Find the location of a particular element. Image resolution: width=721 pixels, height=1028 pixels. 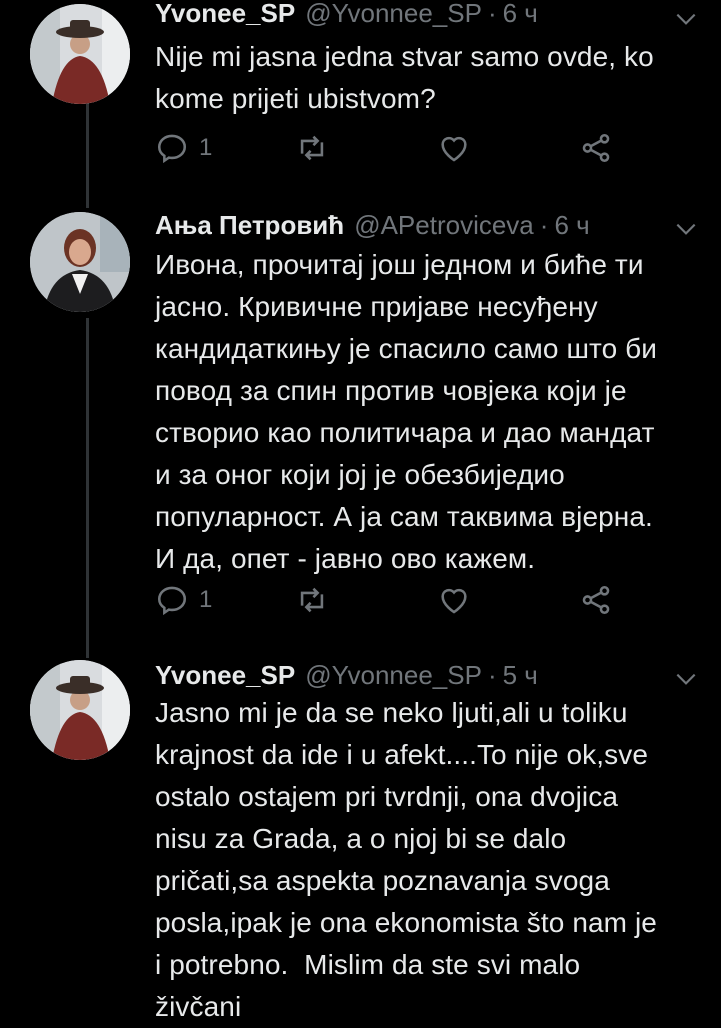

tweet-header: Yvonee_SP @Yvonnee_SP · 5 ч is located at coordinates (428, 675).